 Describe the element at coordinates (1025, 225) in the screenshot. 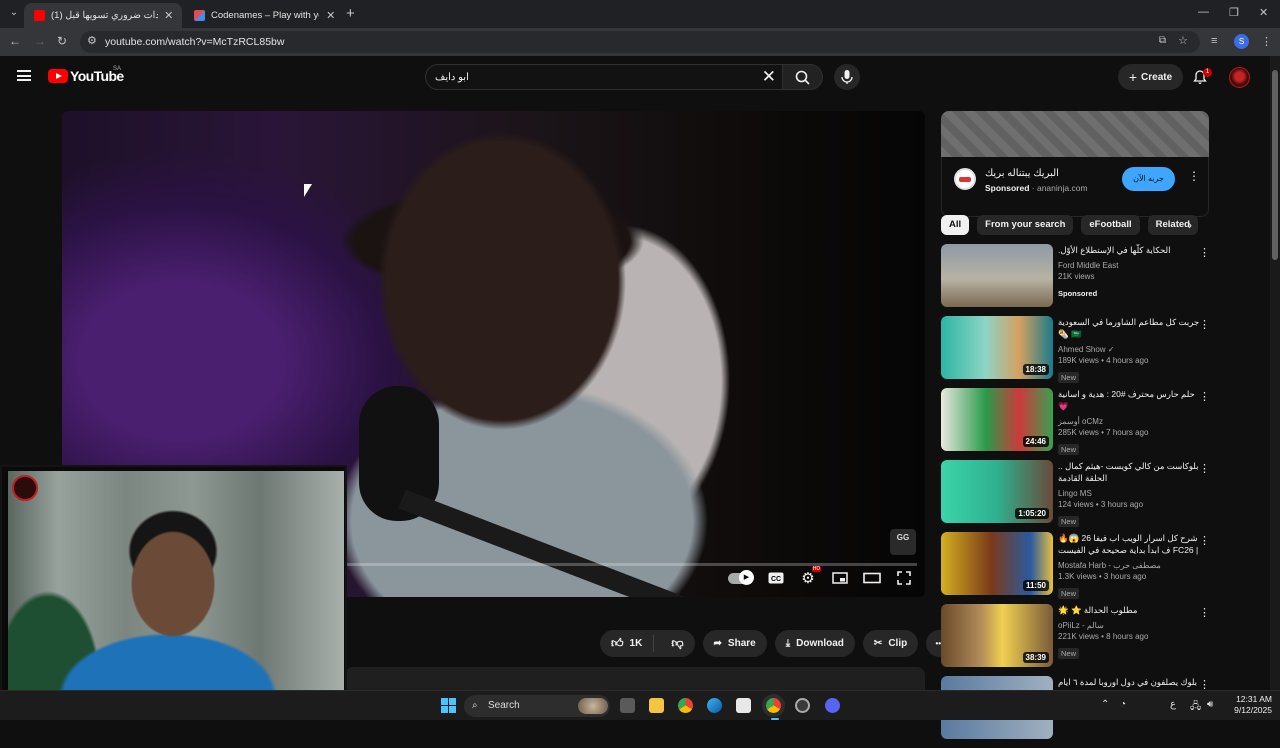

I see `chip-from-your-search: From your search` at that location.